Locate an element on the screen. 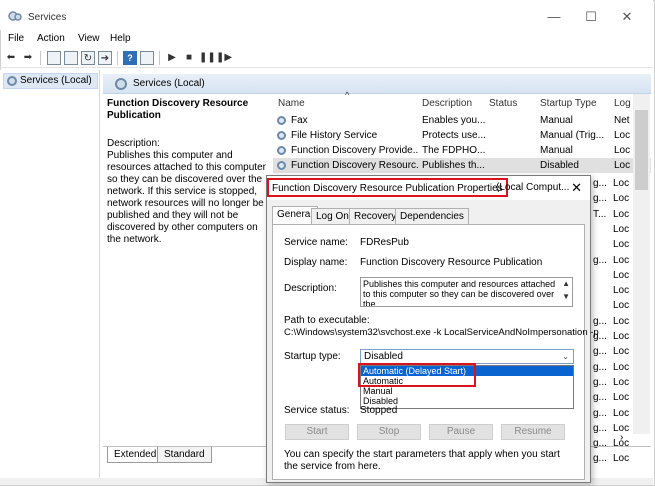 This screenshot has height=486, width=655. export-list-icon: ➔ is located at coordinates (105, 58).